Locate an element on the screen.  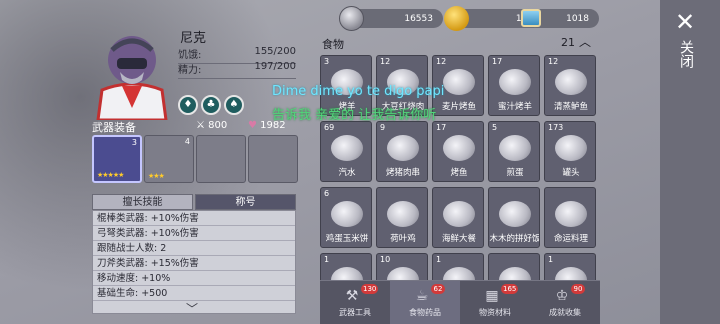
nav-label: 成就收集 is located at coordinates (565, 312).